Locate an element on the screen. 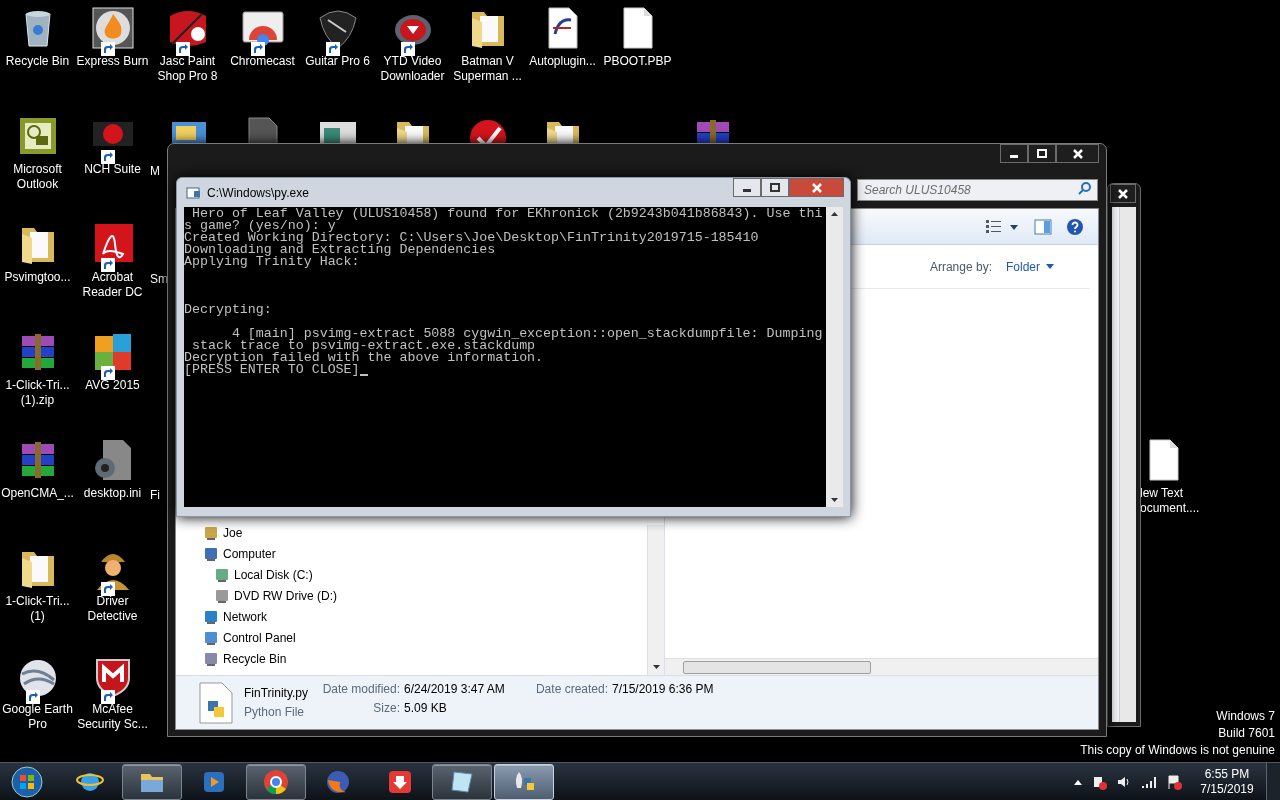  search-icon is located at coordinates (1085, 188).